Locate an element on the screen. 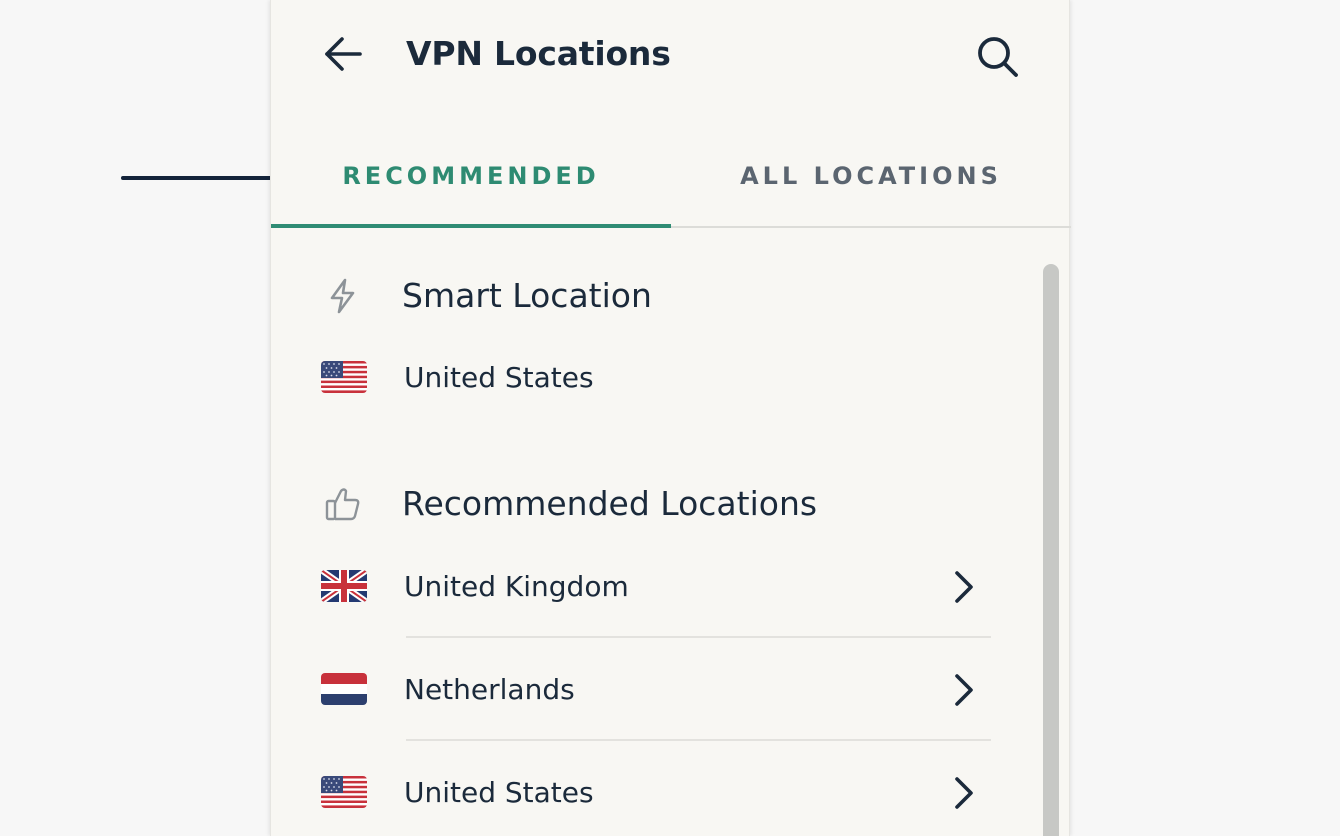  lightning-icon is located at coordinates (343, 296).